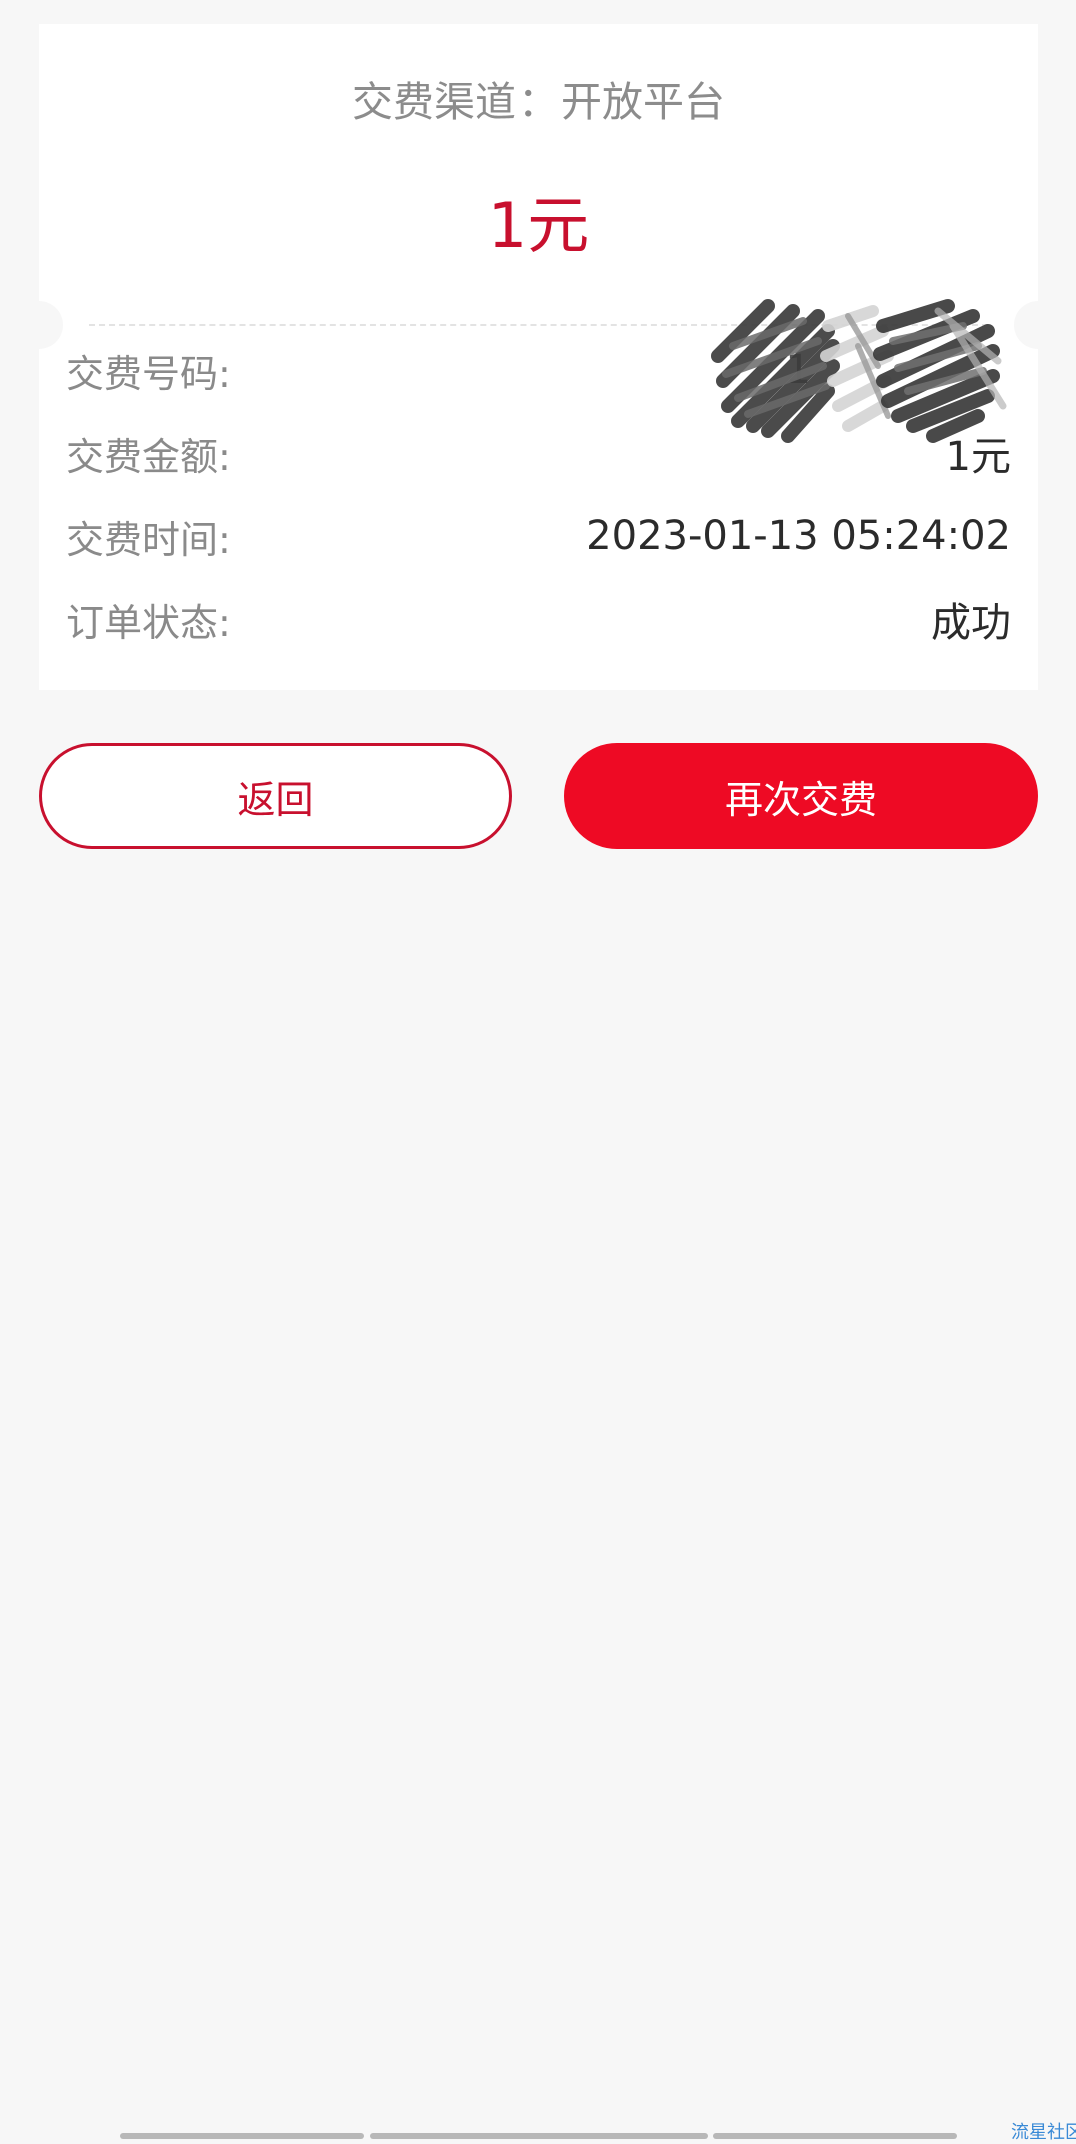  Describe the element at coordinates (148, 373) in the screenshot. I see `detail-label-phone: 交费号码:` at that location.